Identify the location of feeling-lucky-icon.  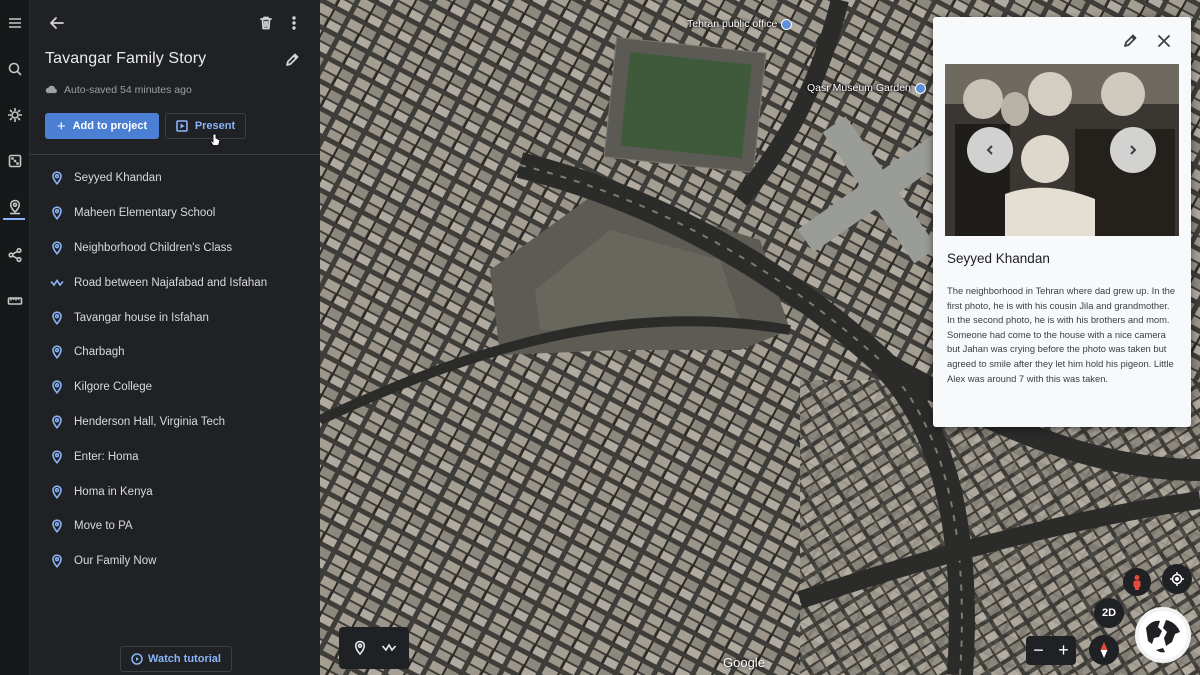
(15, 161).